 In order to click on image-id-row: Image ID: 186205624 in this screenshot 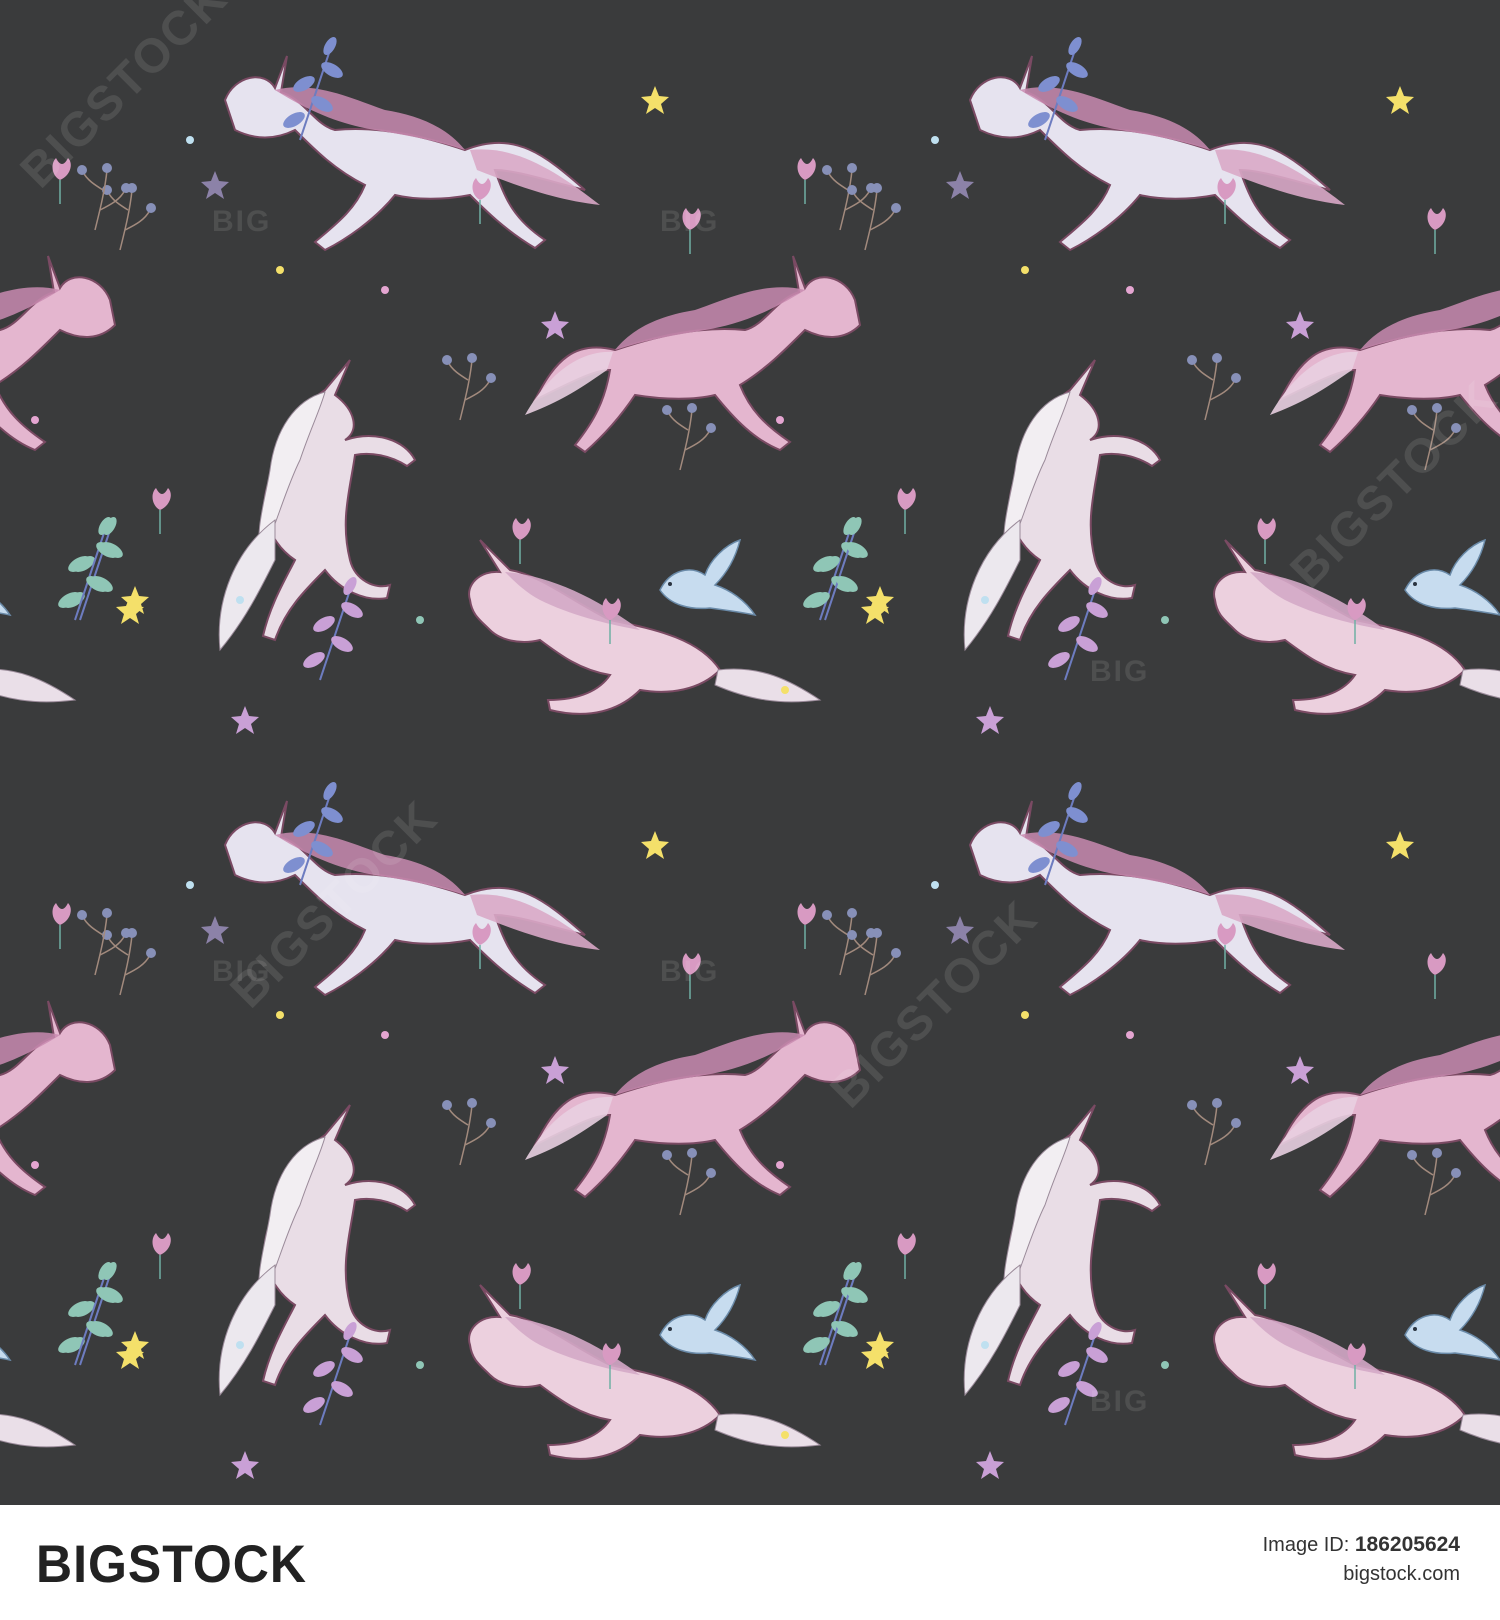, I will do `click(1361, 1545)`.